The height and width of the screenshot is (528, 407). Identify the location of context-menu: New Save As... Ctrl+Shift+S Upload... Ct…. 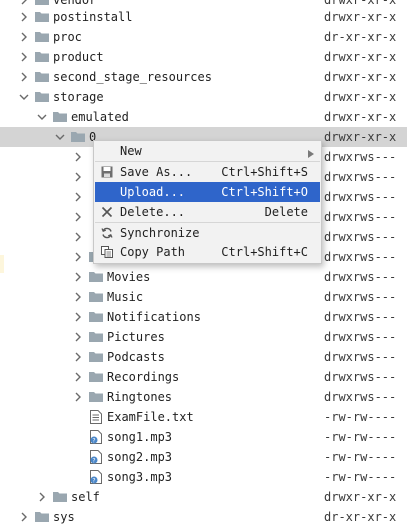
(207, 202).